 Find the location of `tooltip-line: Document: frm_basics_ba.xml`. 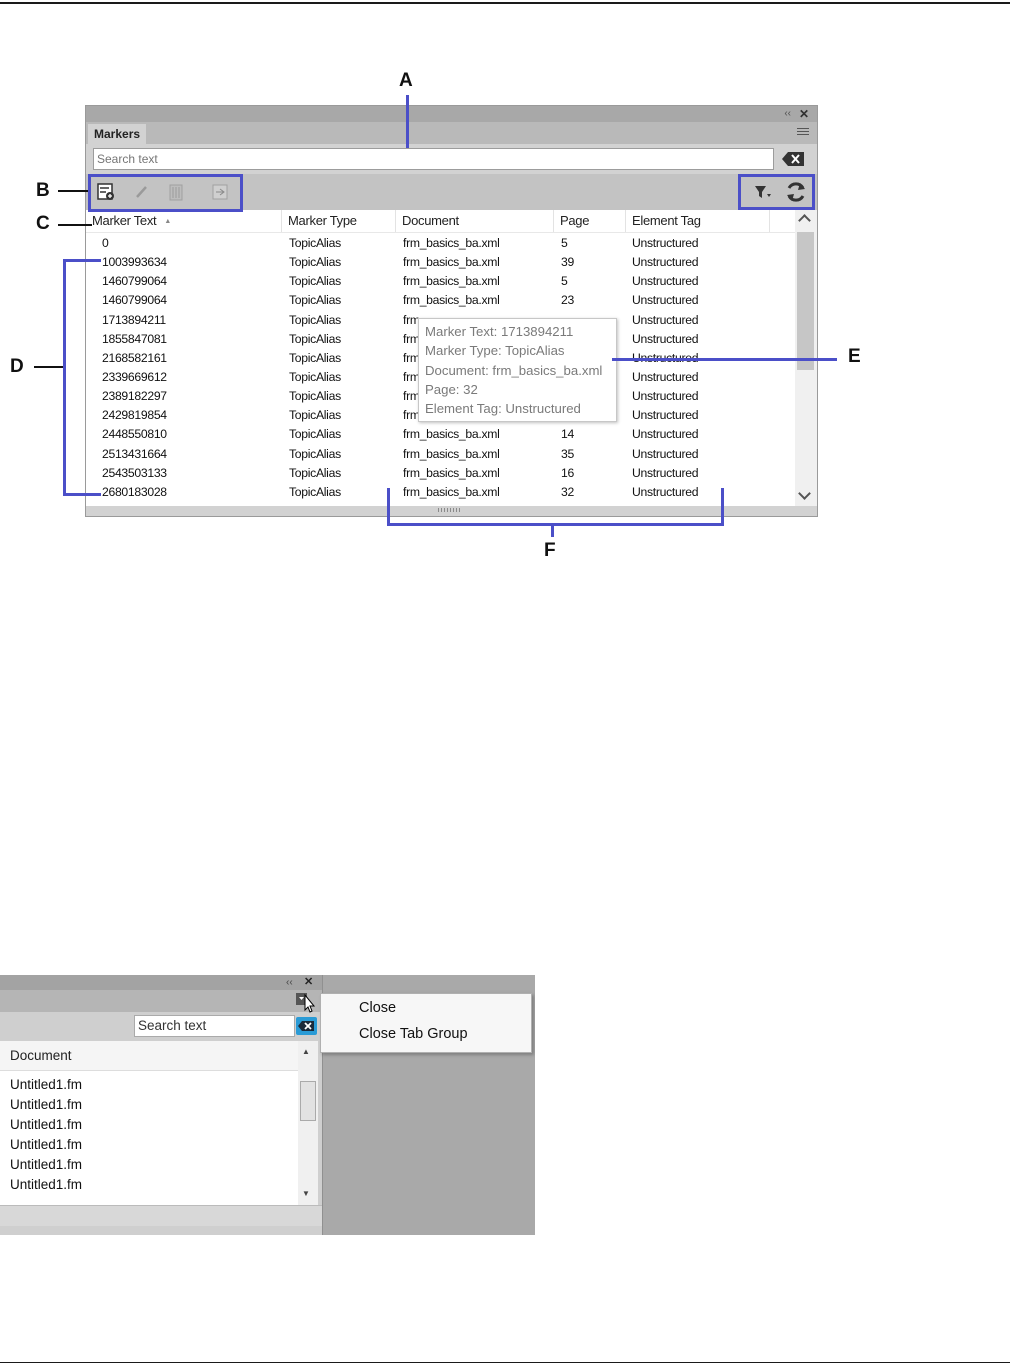

tooltip-line: Document: frm_basics_ba.xml is located at coordinates (514, 370).